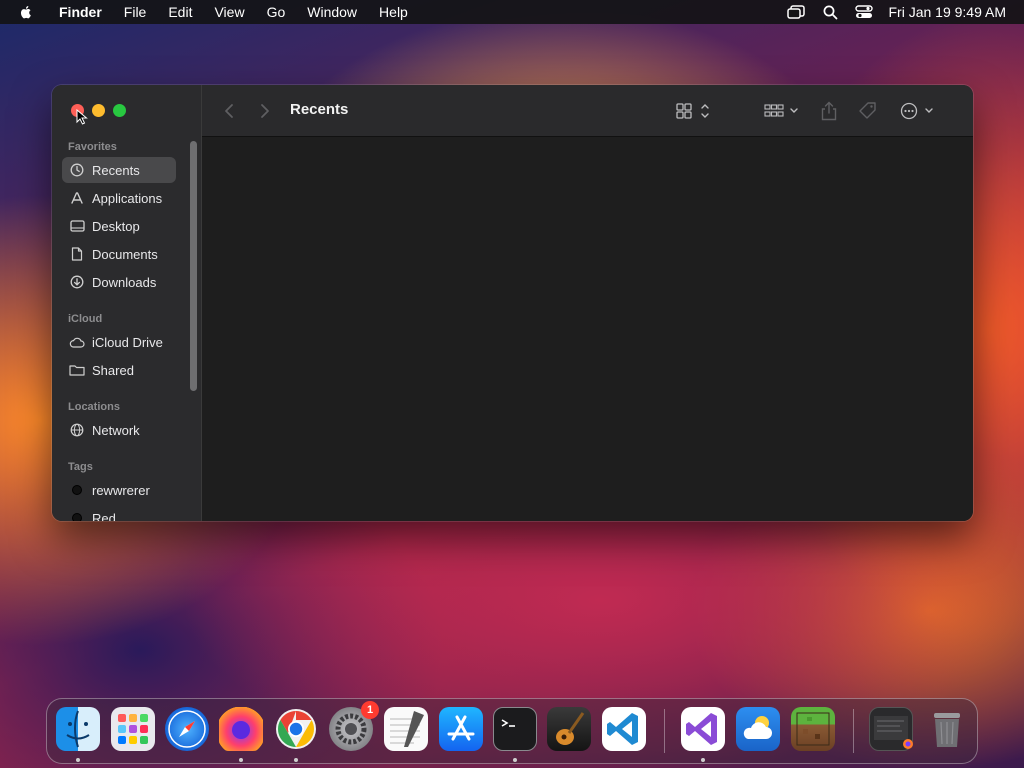  I want to click on menu-clock: Fri Jan 19 9:49 AM, so click(947, 12).